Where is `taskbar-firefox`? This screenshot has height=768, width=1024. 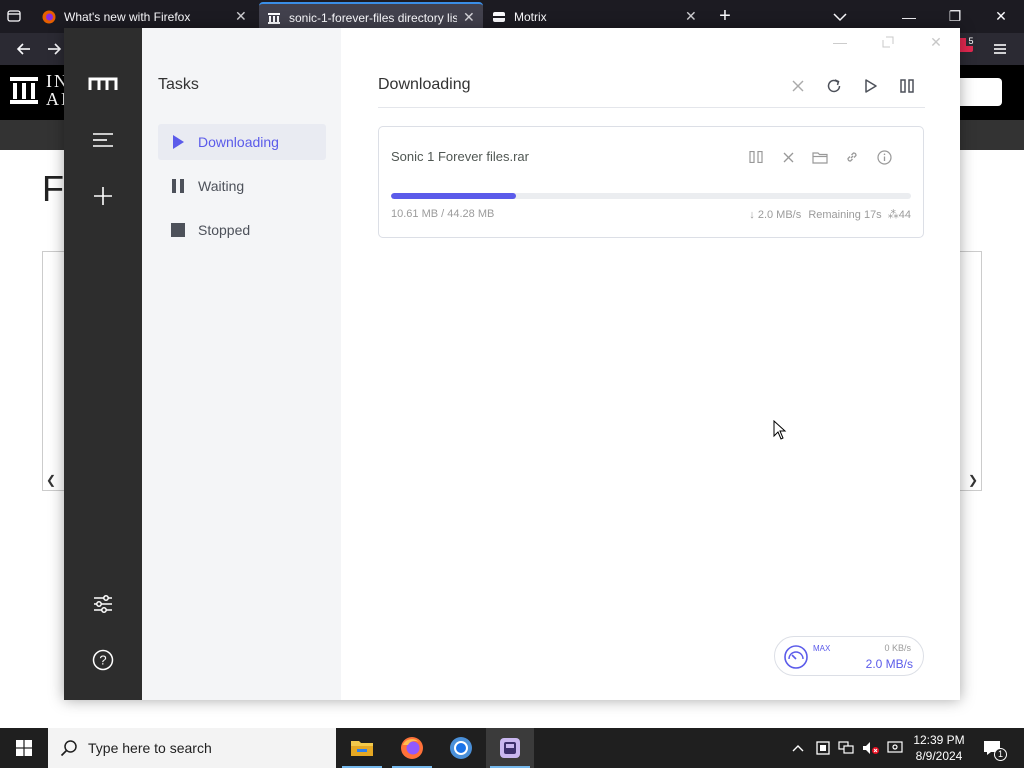 taskbar-firefox is located at coordinates (412, 748).